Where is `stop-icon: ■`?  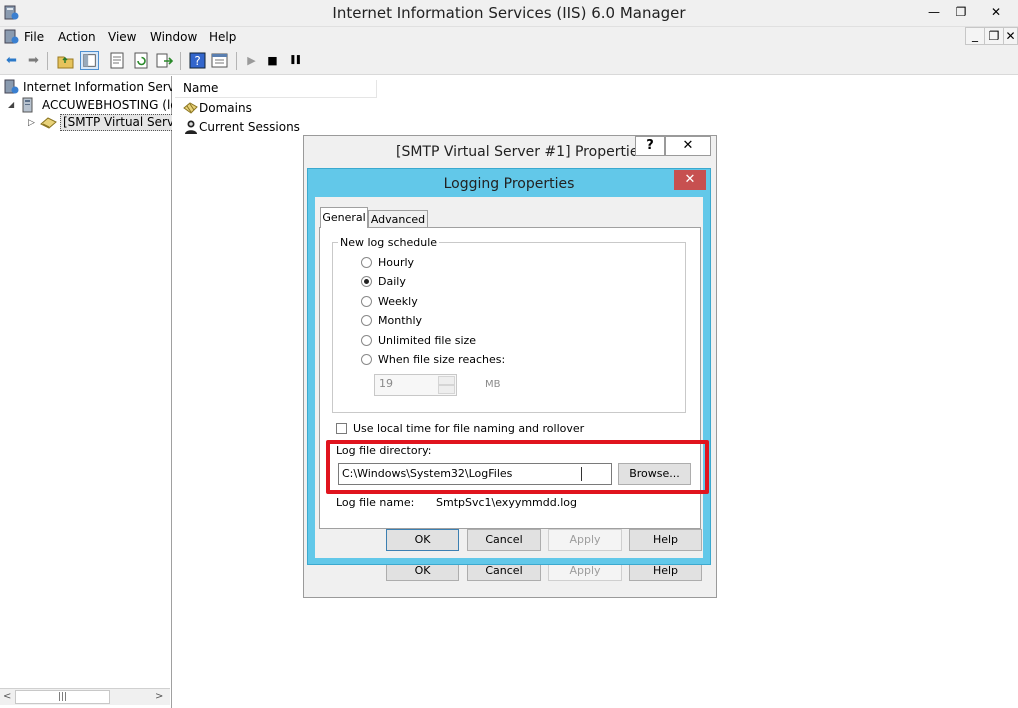 stop-icon: ■ is located at coordinates (272, 60).